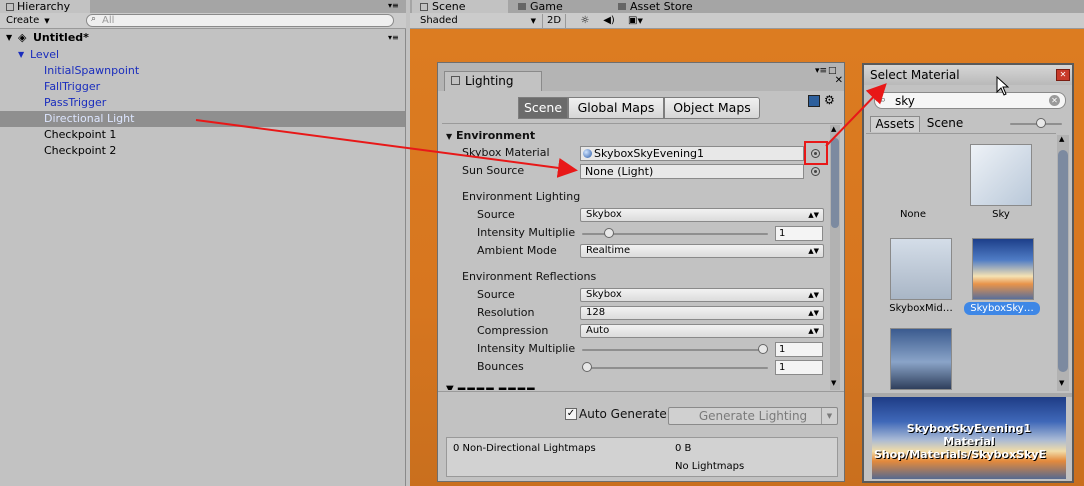 The image size is (1084, 486). I want to click on lighting-window-icon, so click(455, 80).